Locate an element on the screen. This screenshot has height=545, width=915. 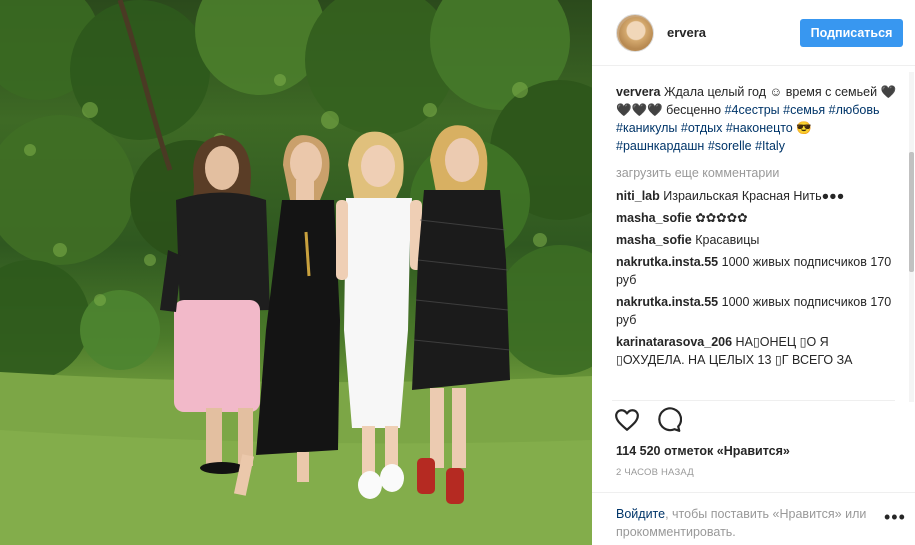
caption-username: ververa is located at coordinates (638, 92).